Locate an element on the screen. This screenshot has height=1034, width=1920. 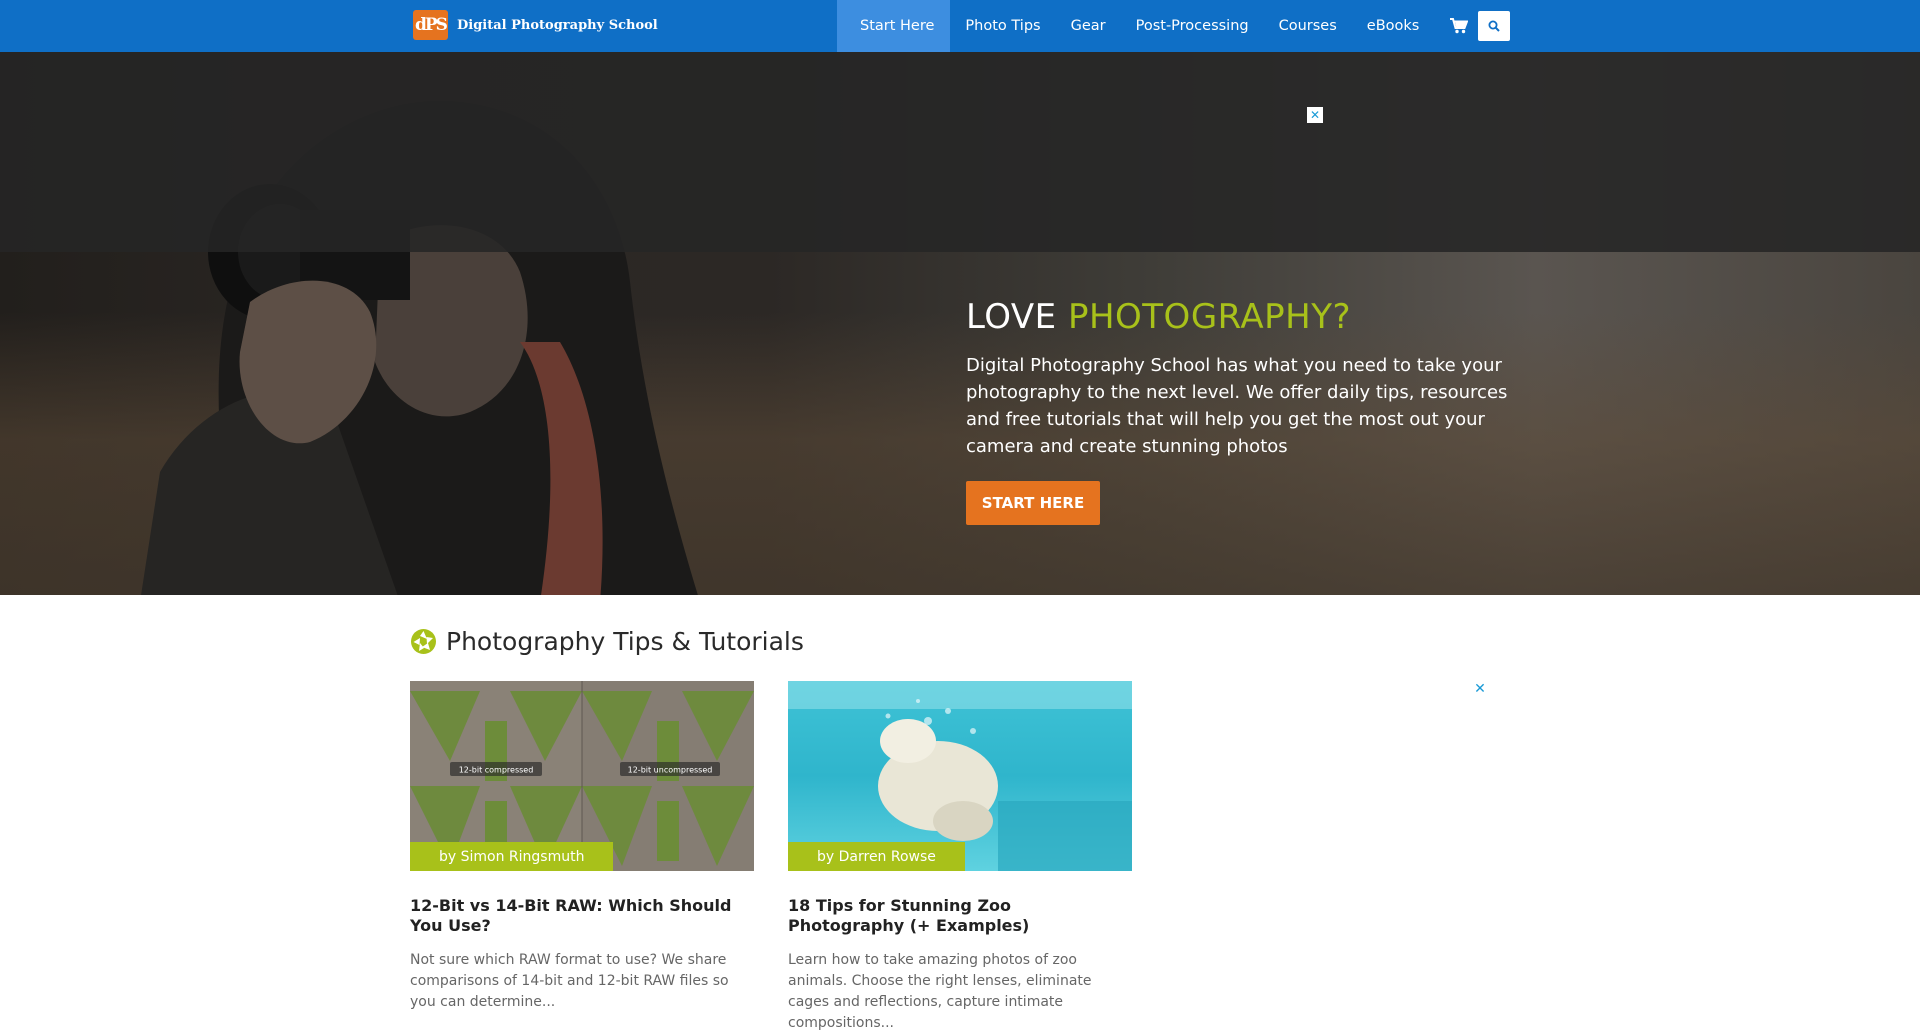
nav-item-photo-tips: Photo Tips is located at coordinates (1002, 26).